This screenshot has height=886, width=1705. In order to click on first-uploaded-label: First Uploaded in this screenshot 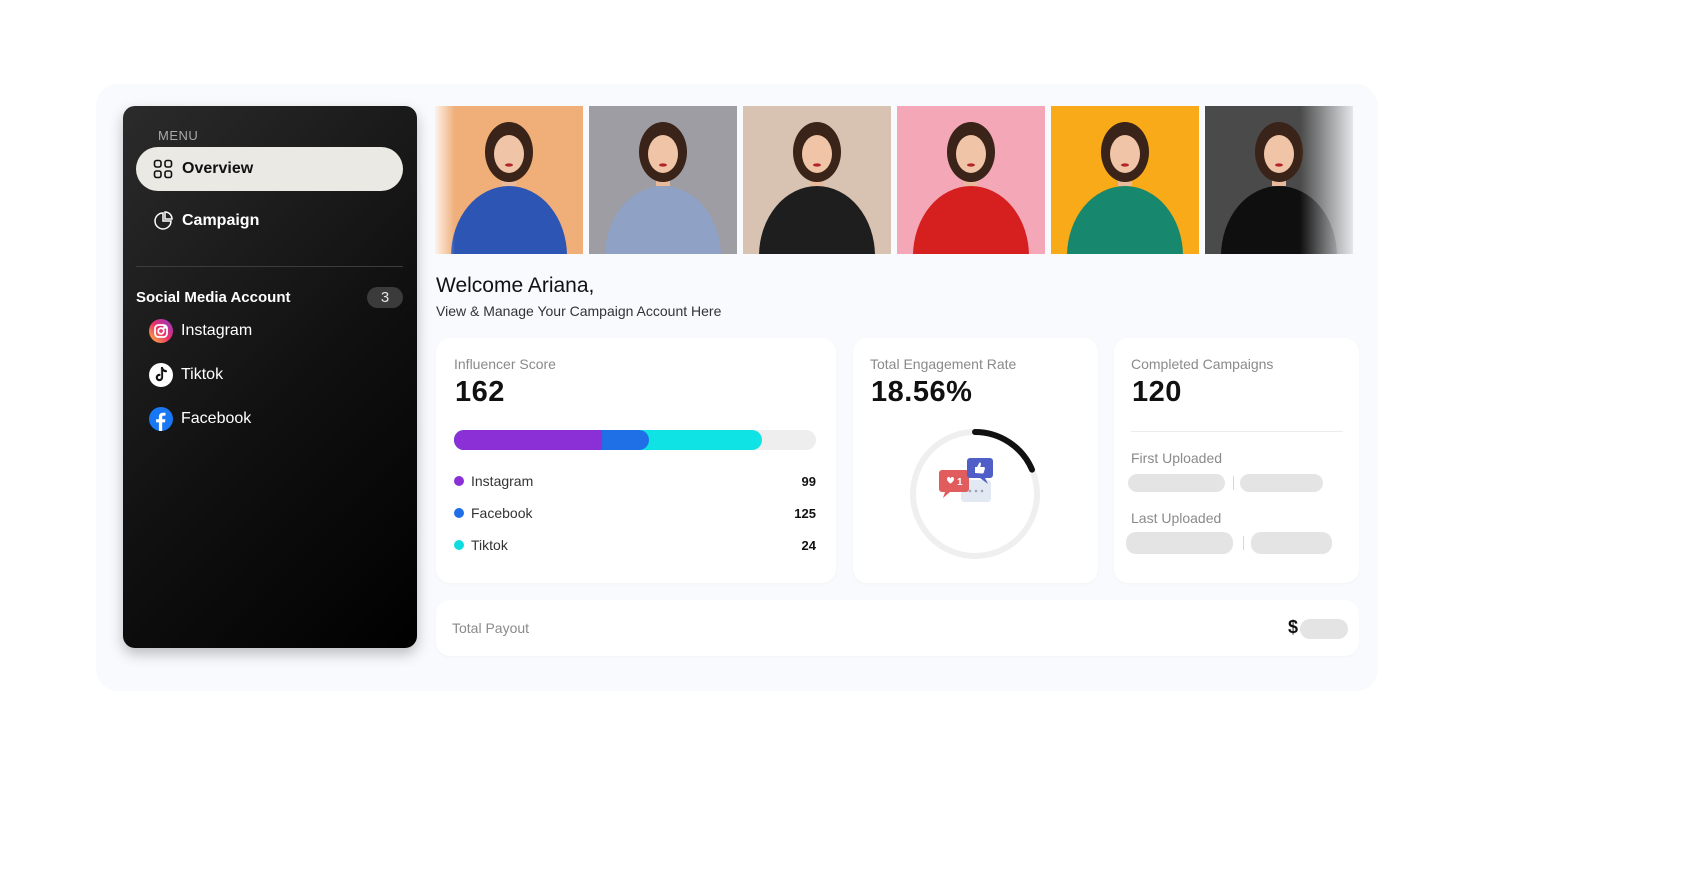, I will do `click(1177, 458)`.